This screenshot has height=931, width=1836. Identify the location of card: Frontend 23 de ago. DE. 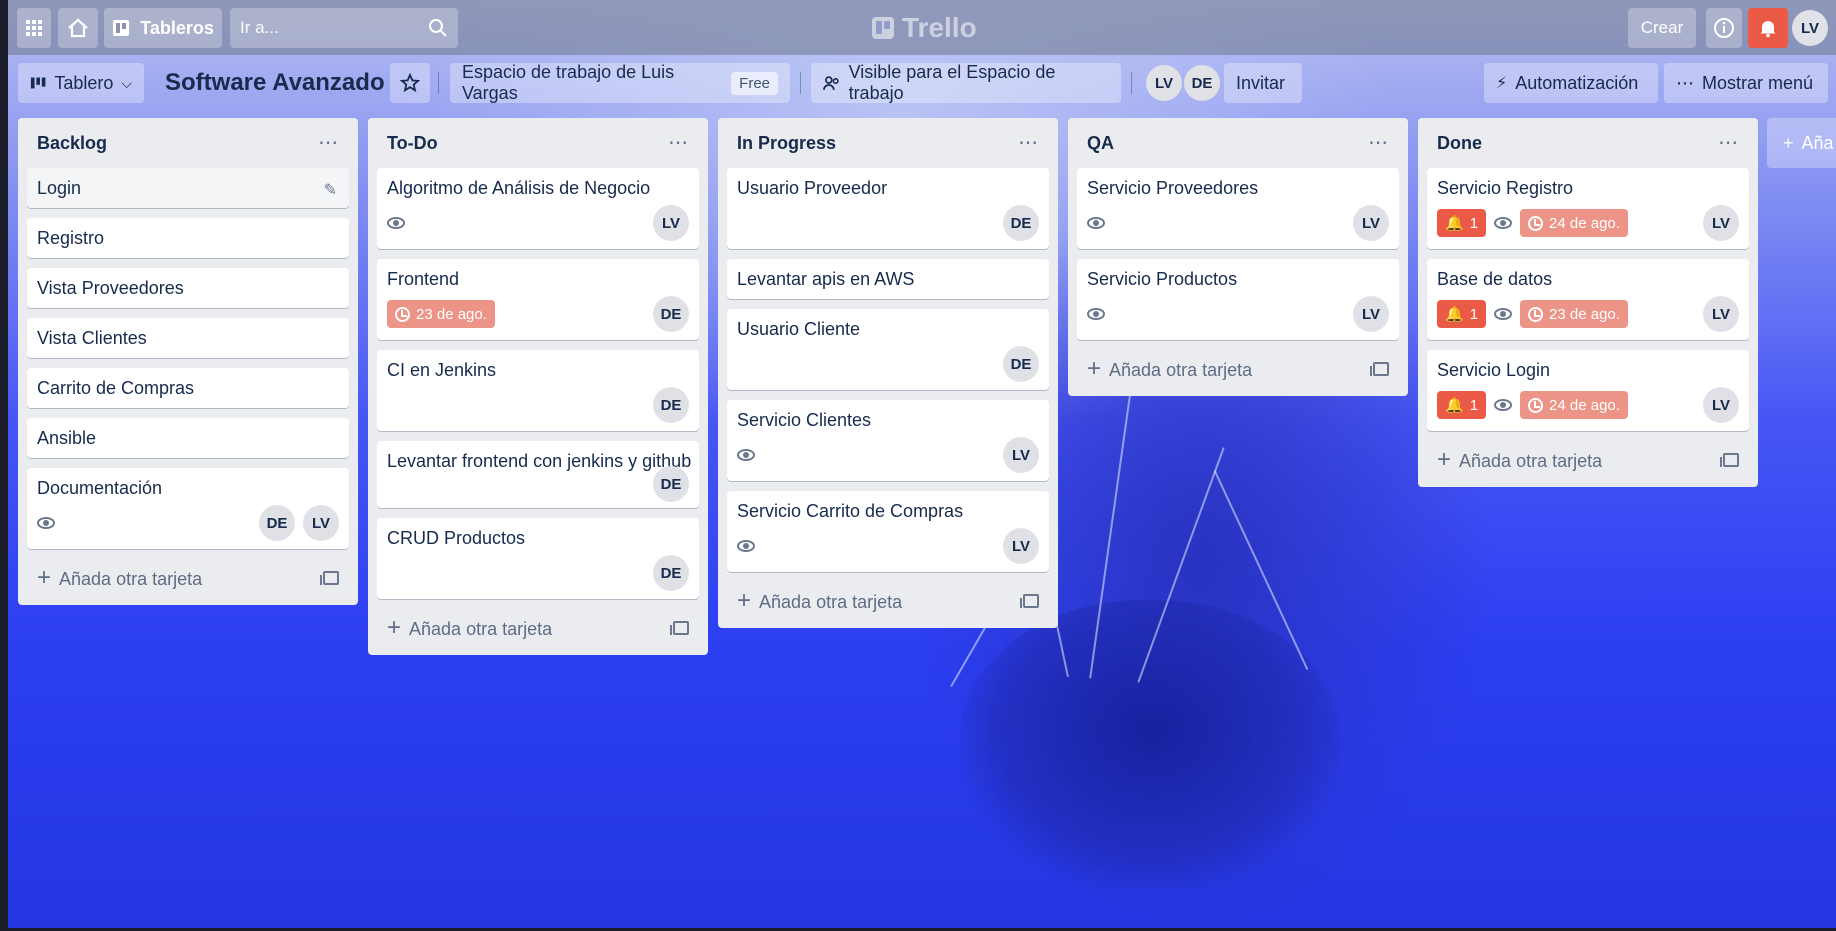
(538, 299).